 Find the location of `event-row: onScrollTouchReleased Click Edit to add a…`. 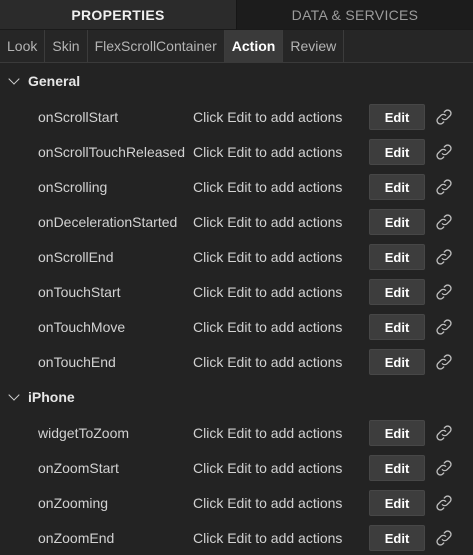

event-row: onScrollTouchReleased Click Edit to add a… is located at coordinates (236, 151).